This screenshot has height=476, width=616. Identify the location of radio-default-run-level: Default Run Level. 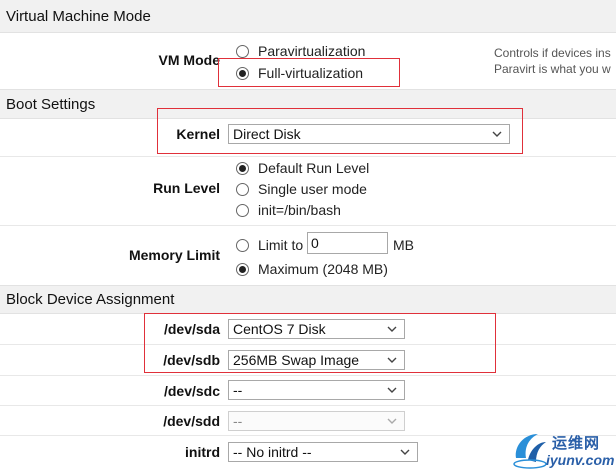
(302, 168).